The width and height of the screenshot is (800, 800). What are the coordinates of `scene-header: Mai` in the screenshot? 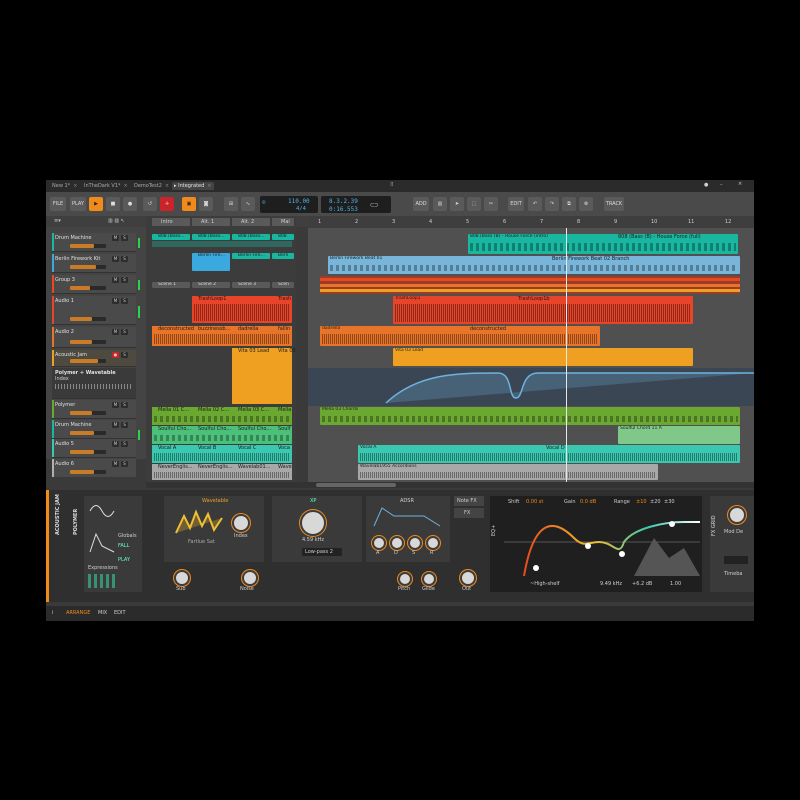 It's located at (283, 222).